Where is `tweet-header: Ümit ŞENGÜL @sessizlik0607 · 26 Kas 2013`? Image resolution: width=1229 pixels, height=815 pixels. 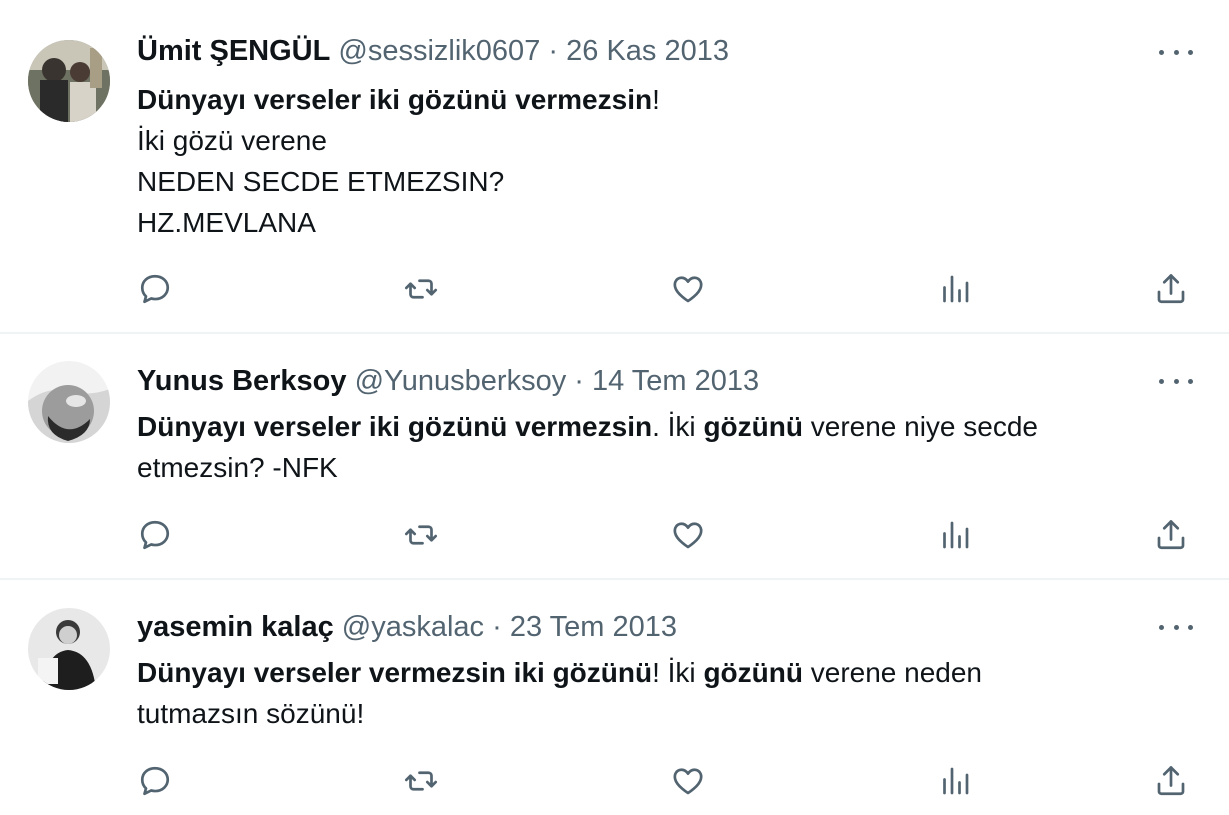
tweet-header: Ümit ŞENGÜL @sessizlik0607 · 26 Kas 2013 is located at coordinates (433, 51).